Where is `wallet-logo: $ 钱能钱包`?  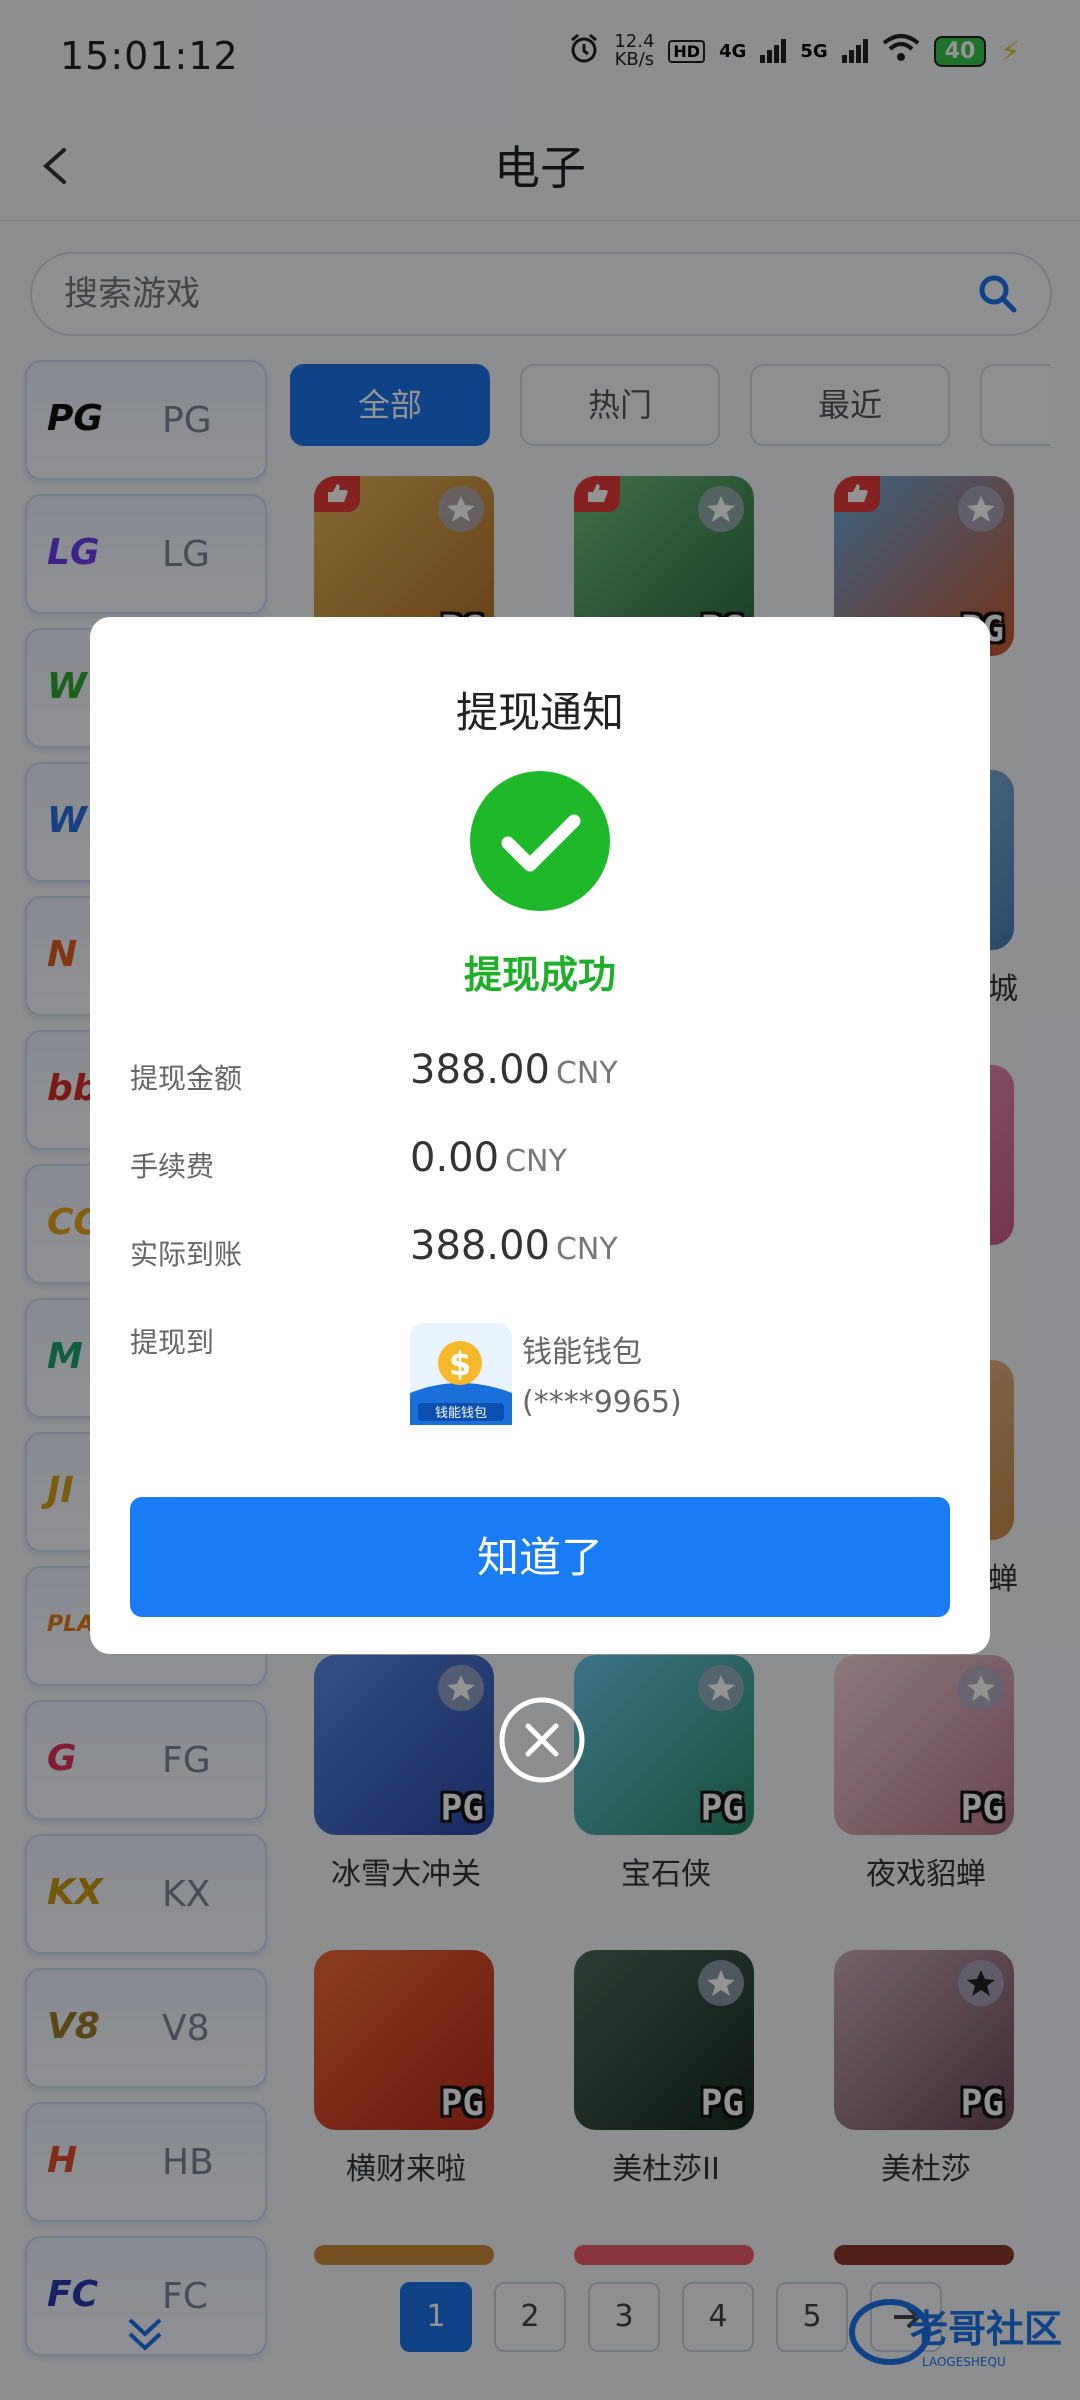 wallet-logo: $ 钱能钱包 is located at coordinates (461, 1374).